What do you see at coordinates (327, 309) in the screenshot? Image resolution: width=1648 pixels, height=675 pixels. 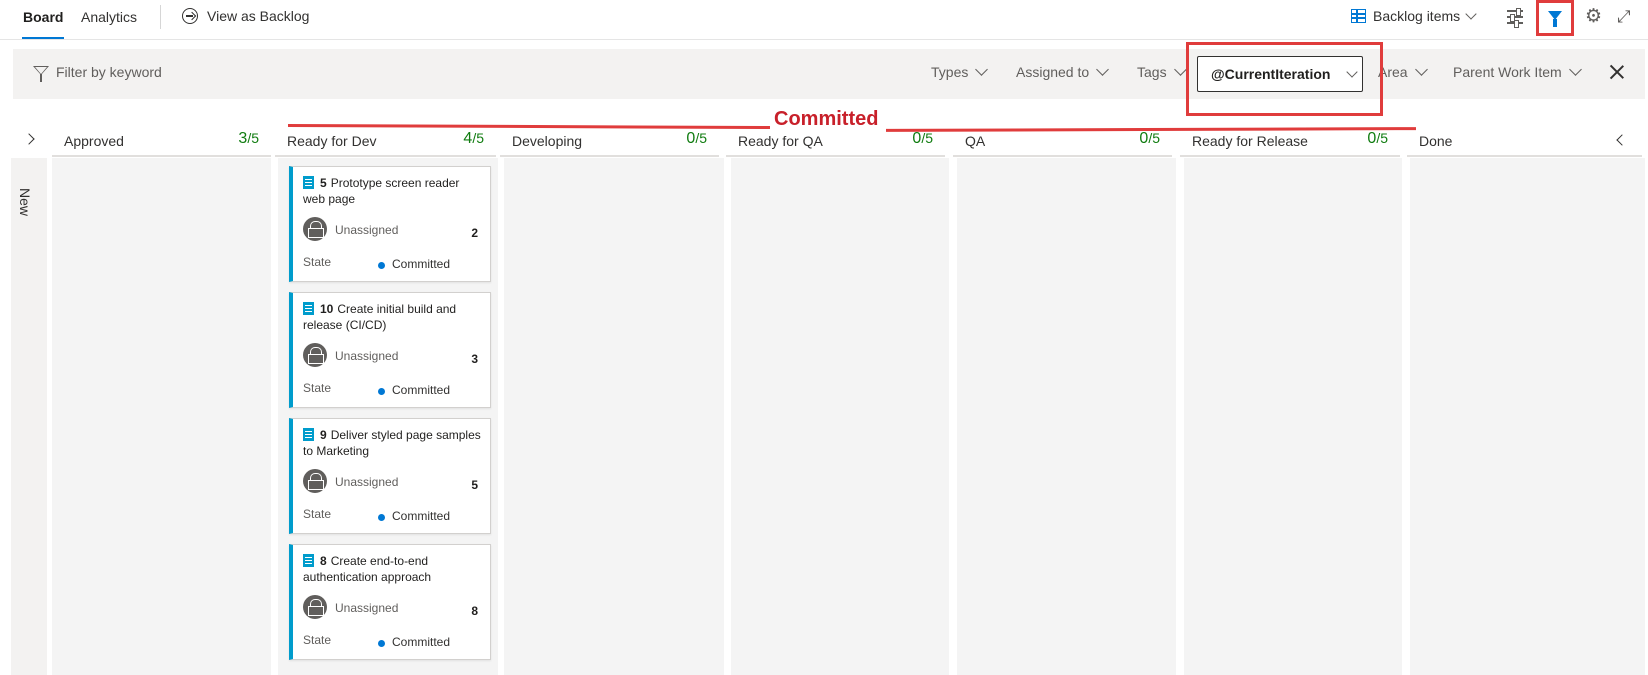 I see `work-item-id: 10` at bounding box center [327, 309].